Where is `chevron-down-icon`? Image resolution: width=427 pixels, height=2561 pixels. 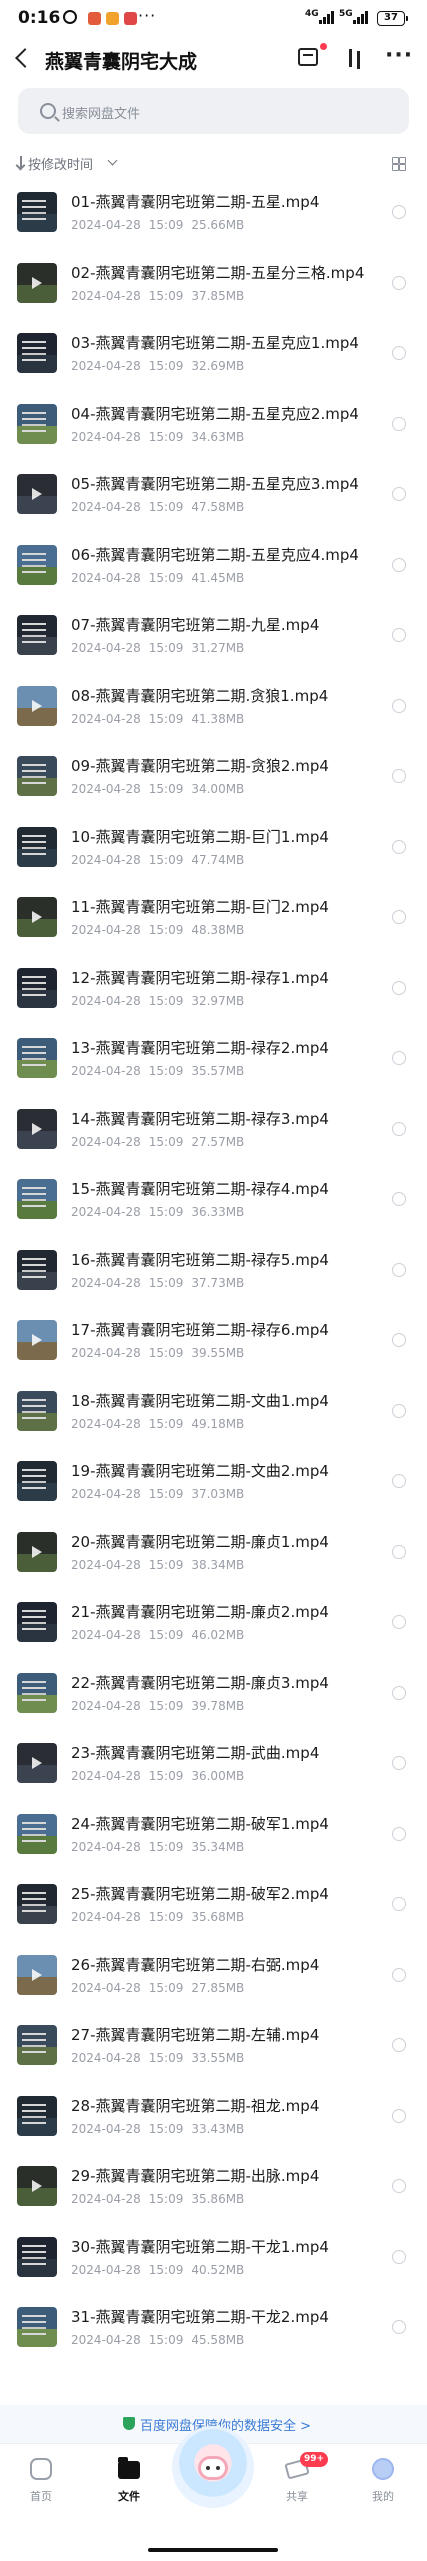 chevron-down-icon is located at coordinates (112, 160).